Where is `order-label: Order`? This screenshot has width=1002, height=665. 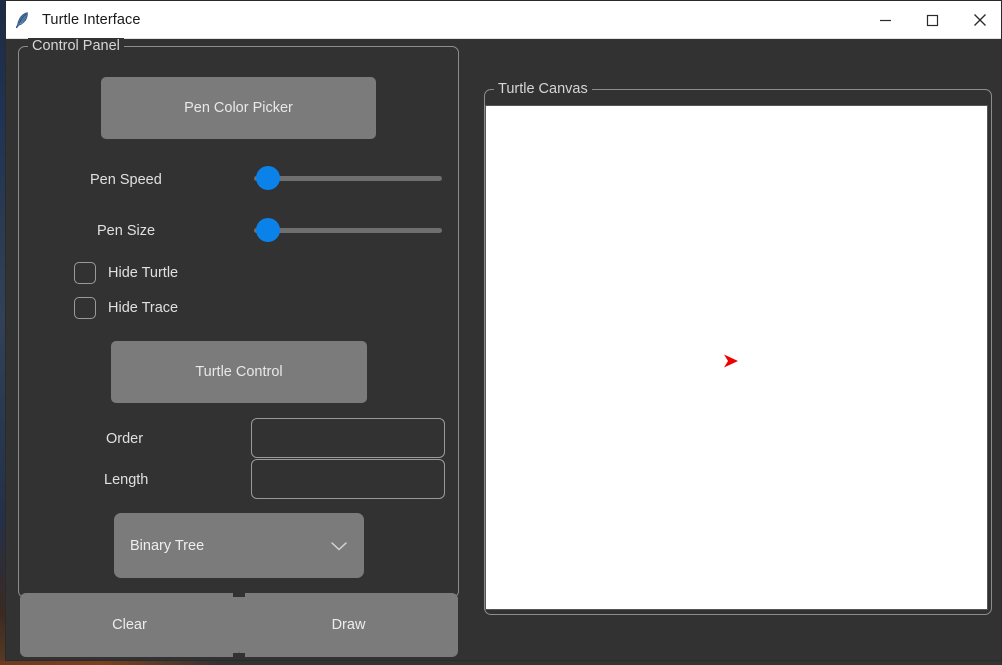
order-label: Order is located at coordinates (125, 439).